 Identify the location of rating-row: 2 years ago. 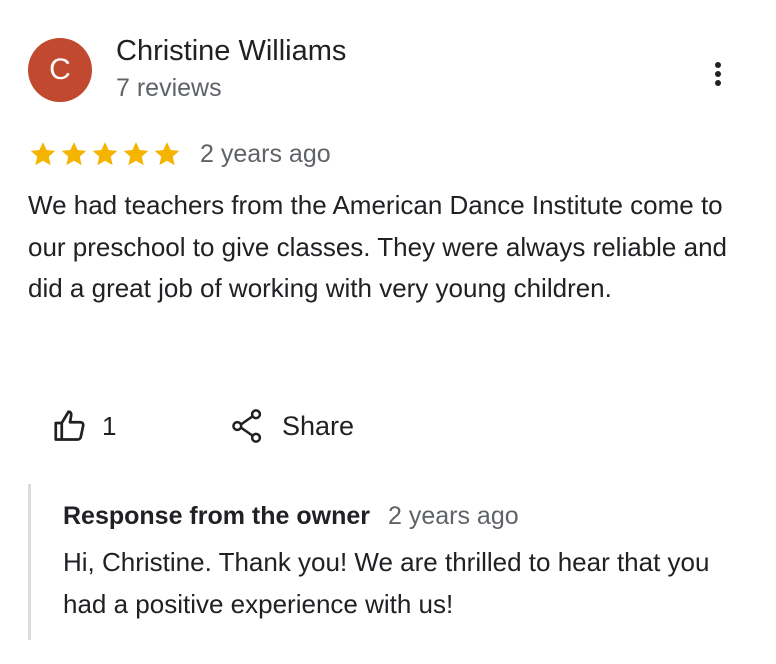
(179, 154).